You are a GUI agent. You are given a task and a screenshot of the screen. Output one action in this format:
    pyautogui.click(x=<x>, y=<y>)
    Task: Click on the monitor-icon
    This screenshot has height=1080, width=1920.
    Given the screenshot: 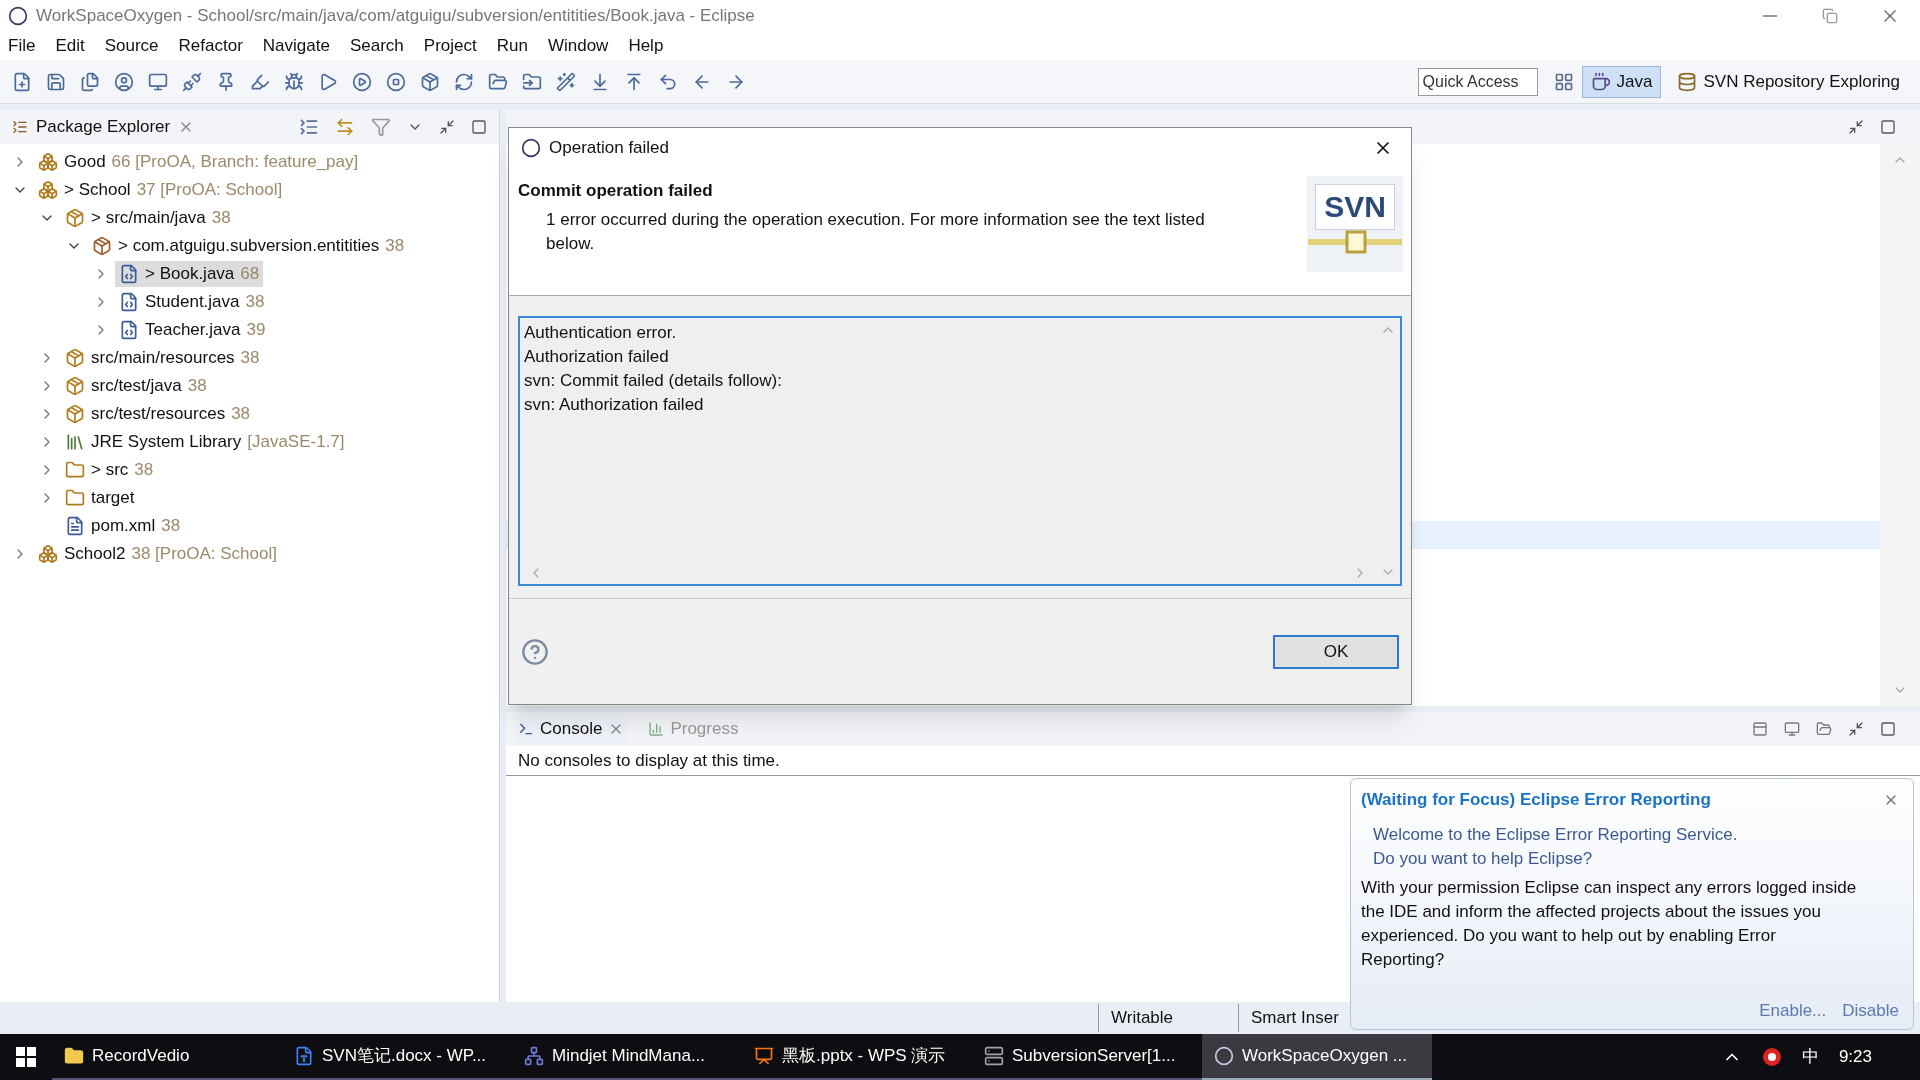 What is the action you would take?
    pyautogui.click(x=158, y=81)
    